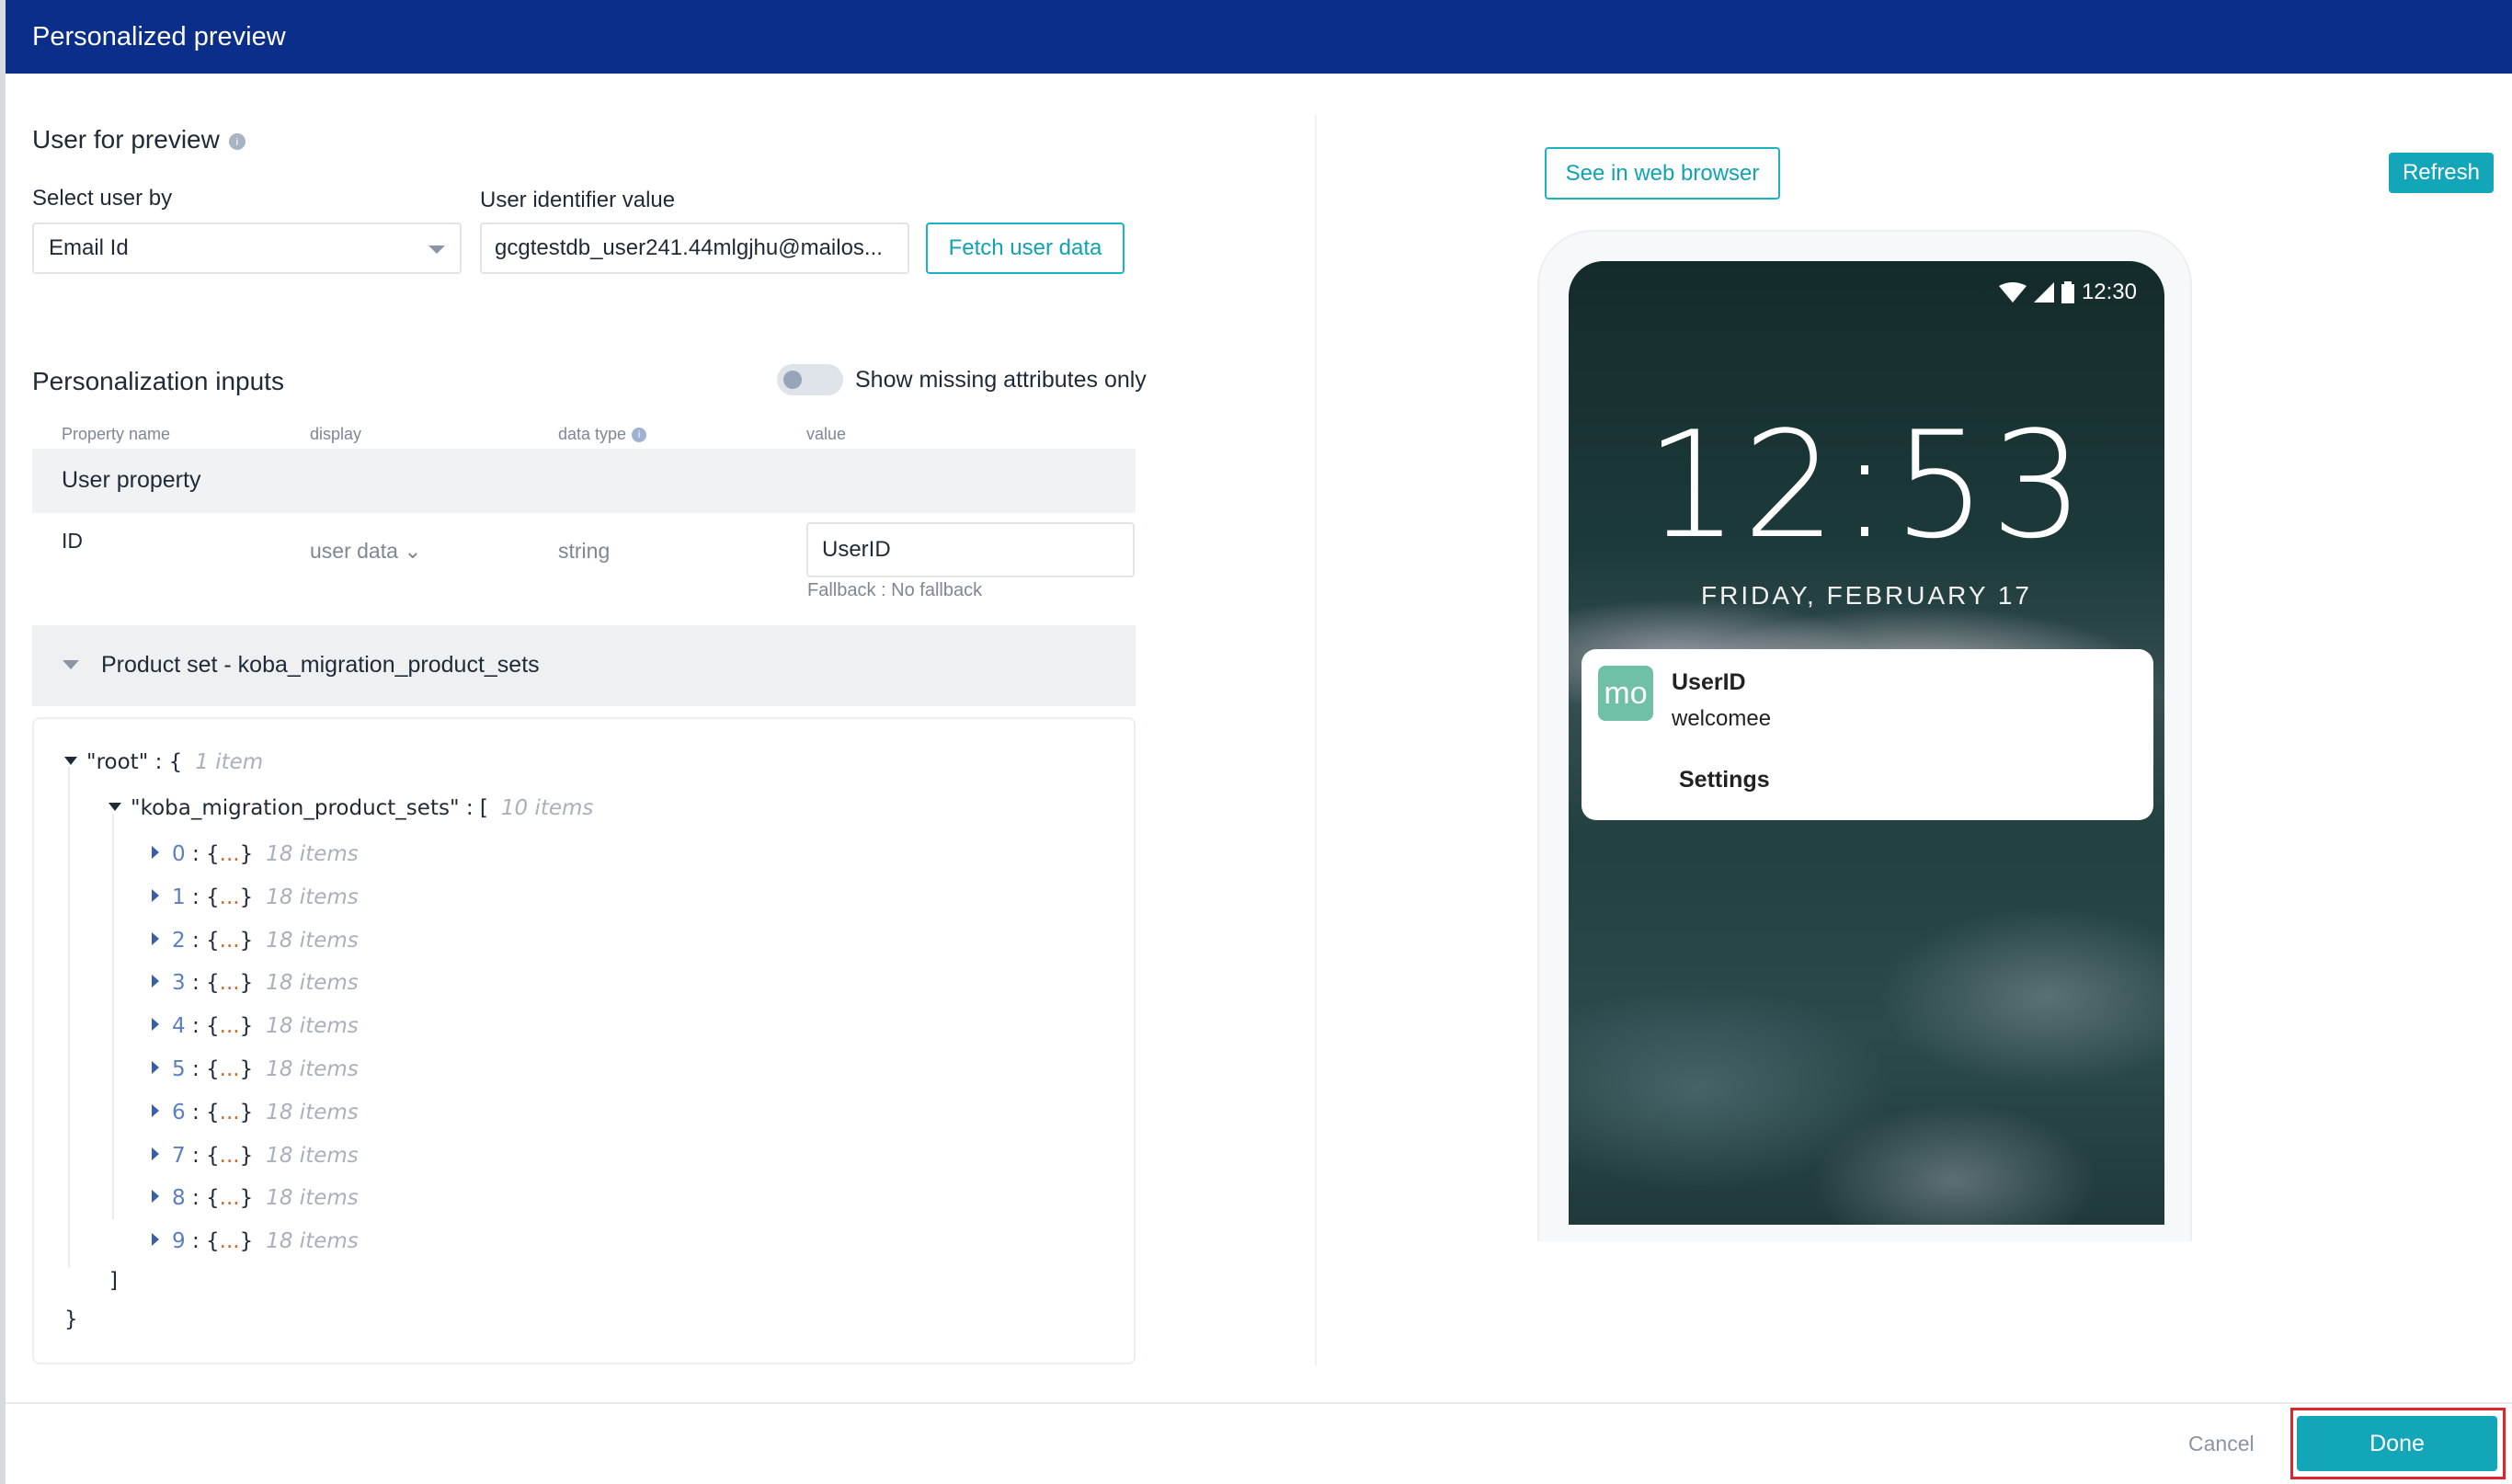 The width and height of the screenshot is (2512, 1484). I want to click on fetch-user-data-button: Fetch user data, so click(1025, 248).